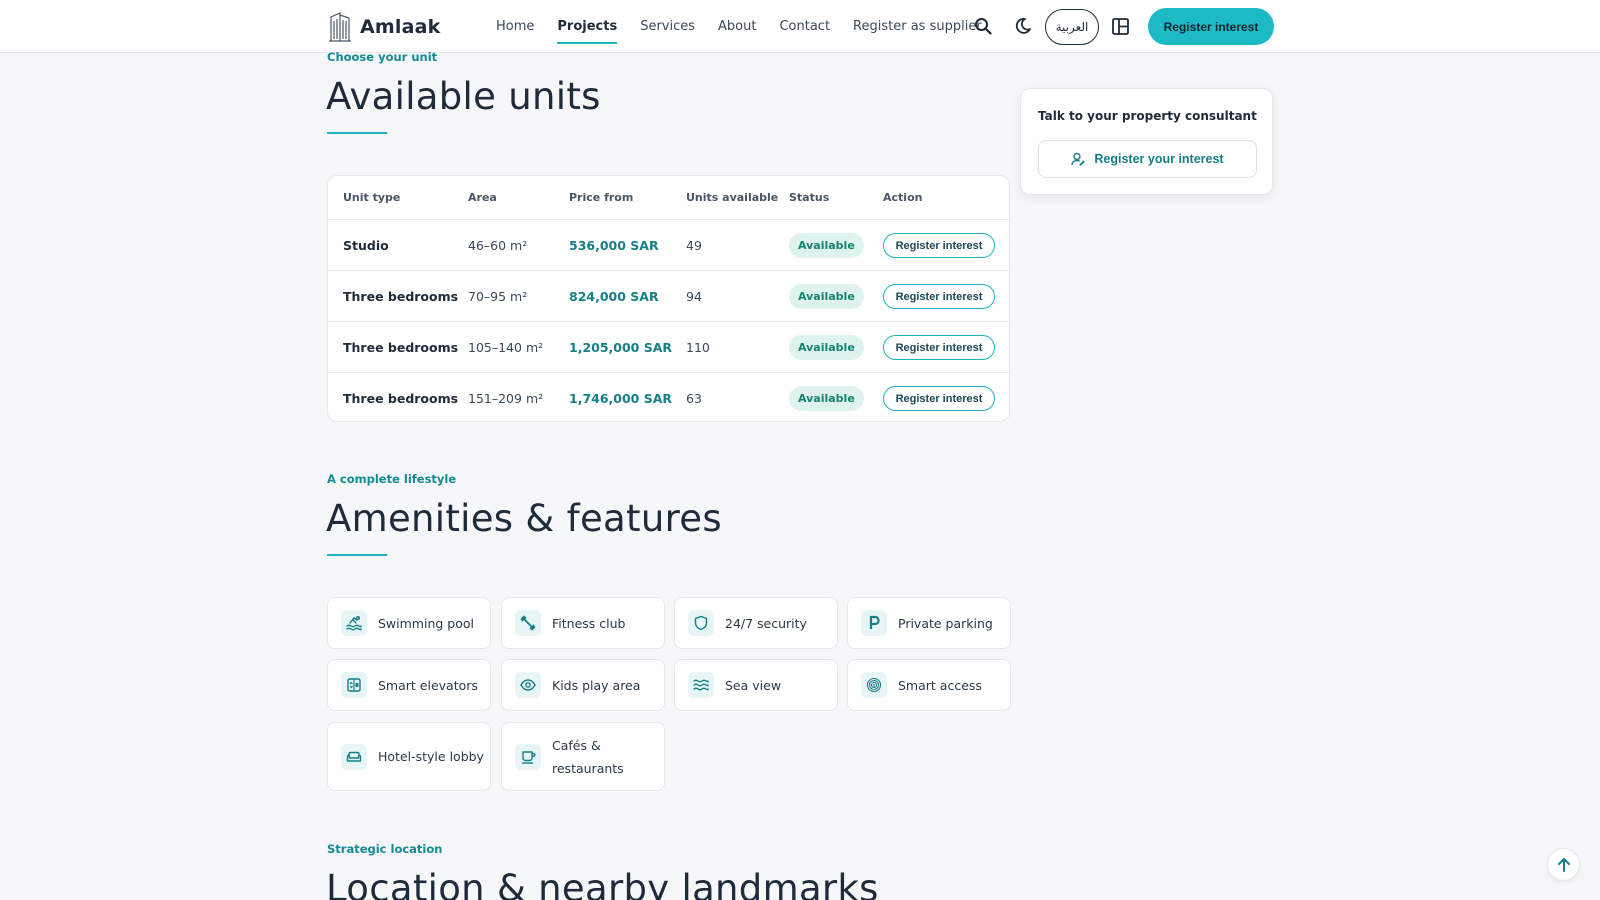 This screenshot has width=1600, height=900. What do you see at coordinates (392, 479) in the screenshot?
I see `amenities-eyebrow: A complete lifestyle` at bounding box center [392, 479].